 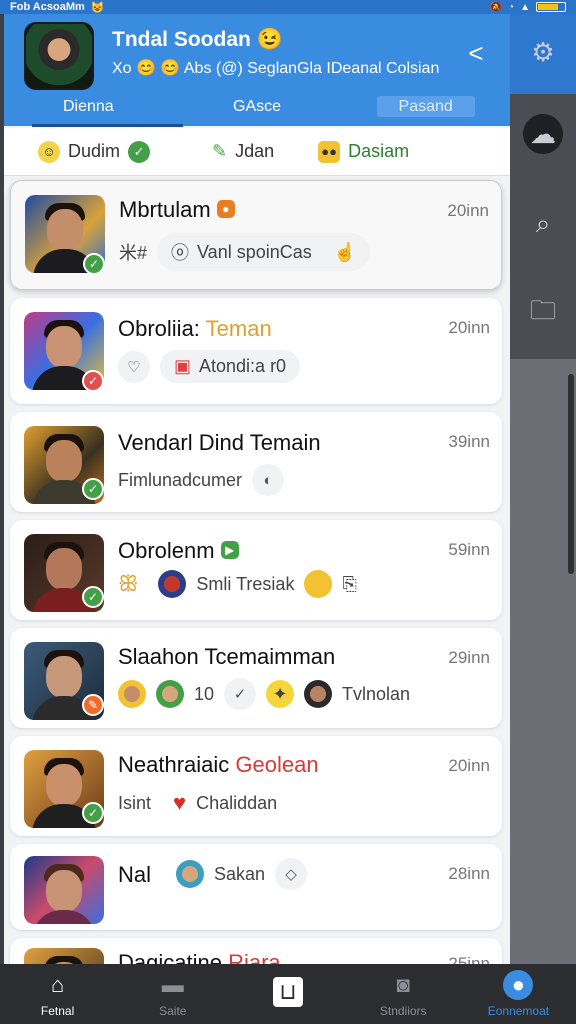 I want to click on preview-prefix: 米#, so click(x=133, y=253).